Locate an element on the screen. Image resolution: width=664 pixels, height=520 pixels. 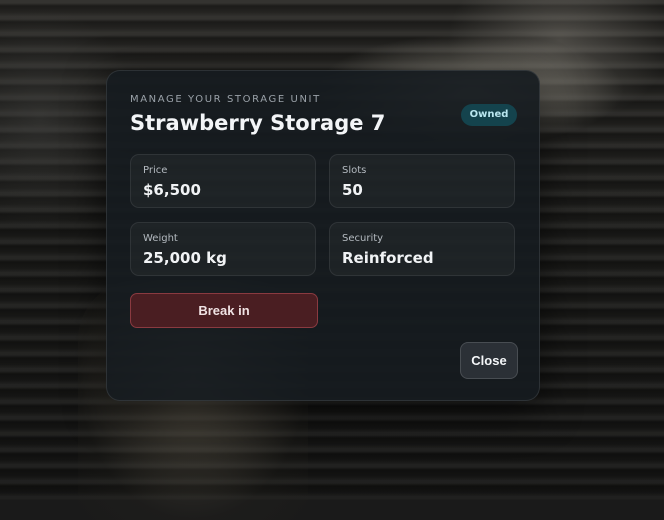
stat-label: Slots is located at coordinates (354, 170).